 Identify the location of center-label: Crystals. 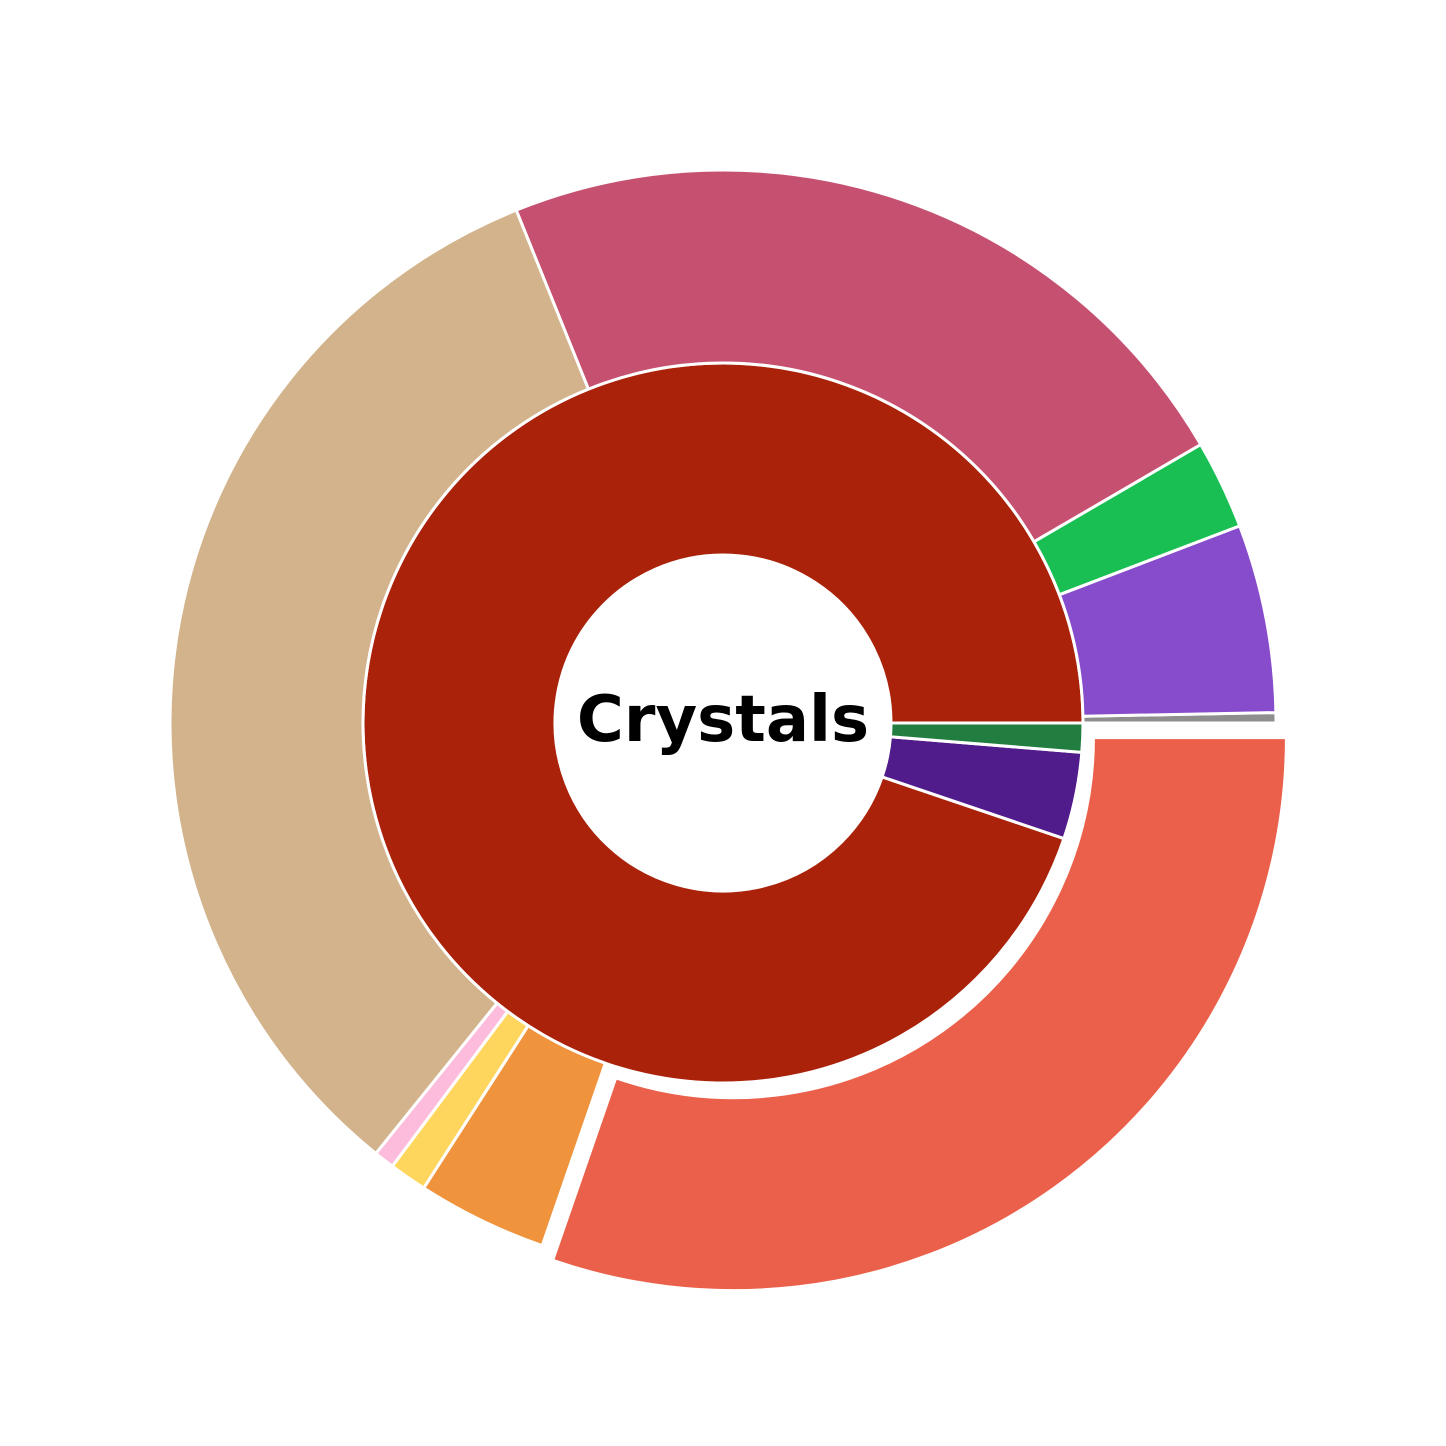
(723, 720).